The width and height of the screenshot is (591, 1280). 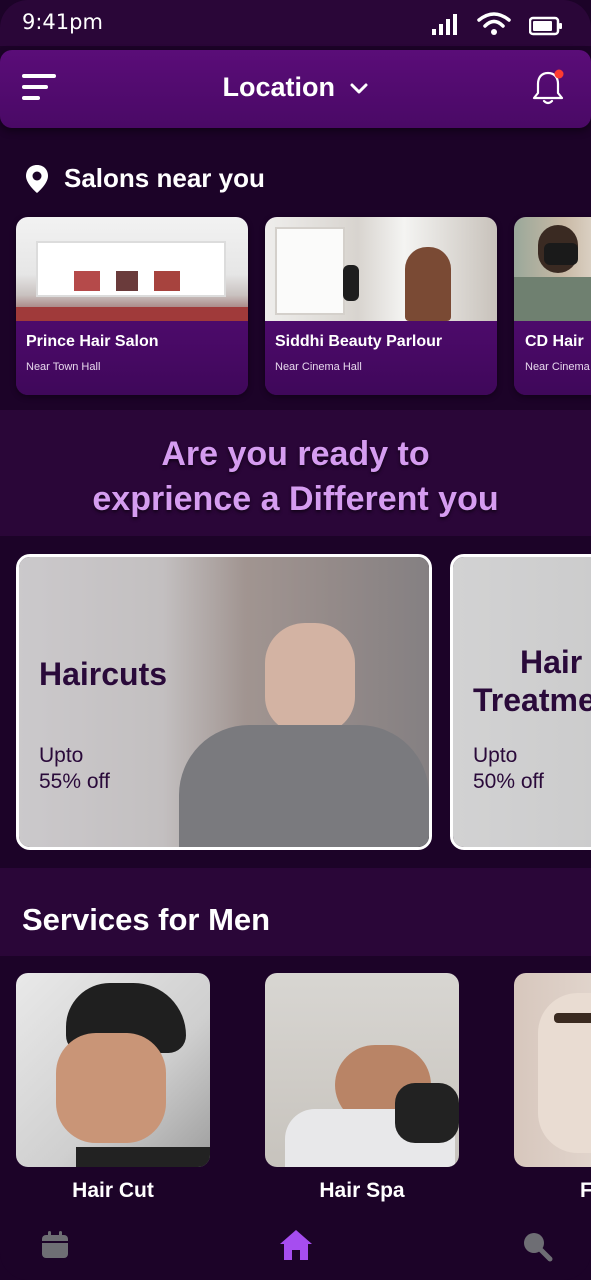 I want to click on status-icons, so click(x=497, y=24).